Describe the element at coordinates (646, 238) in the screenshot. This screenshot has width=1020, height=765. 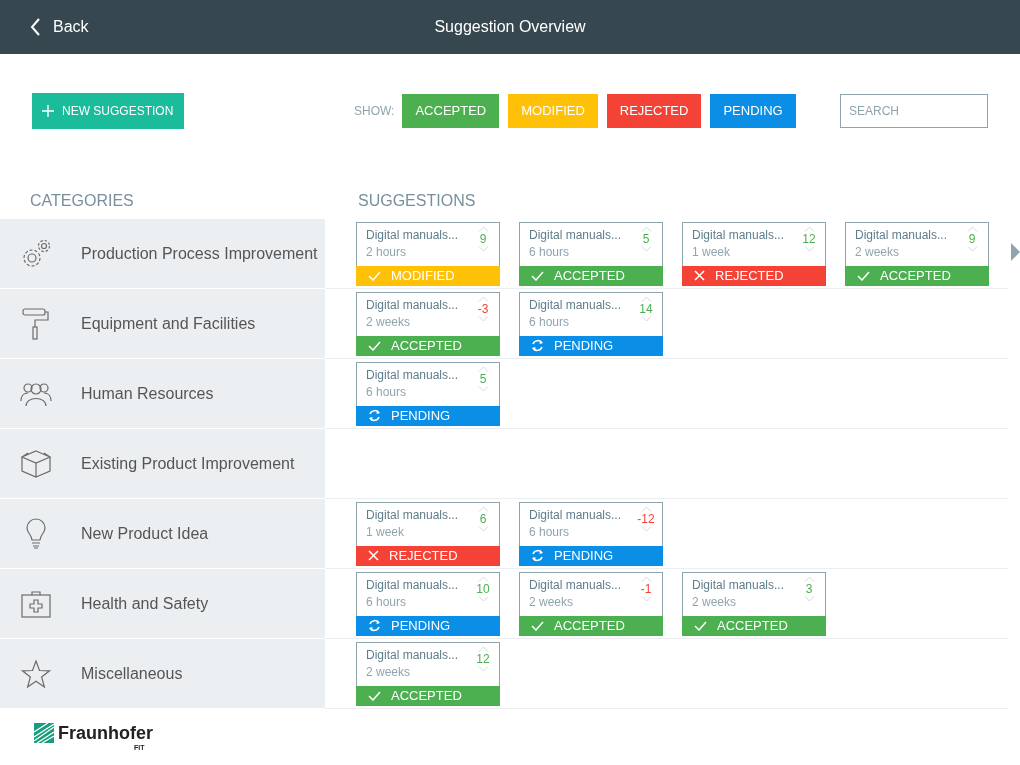
I see `vote-count: 5` at that location.